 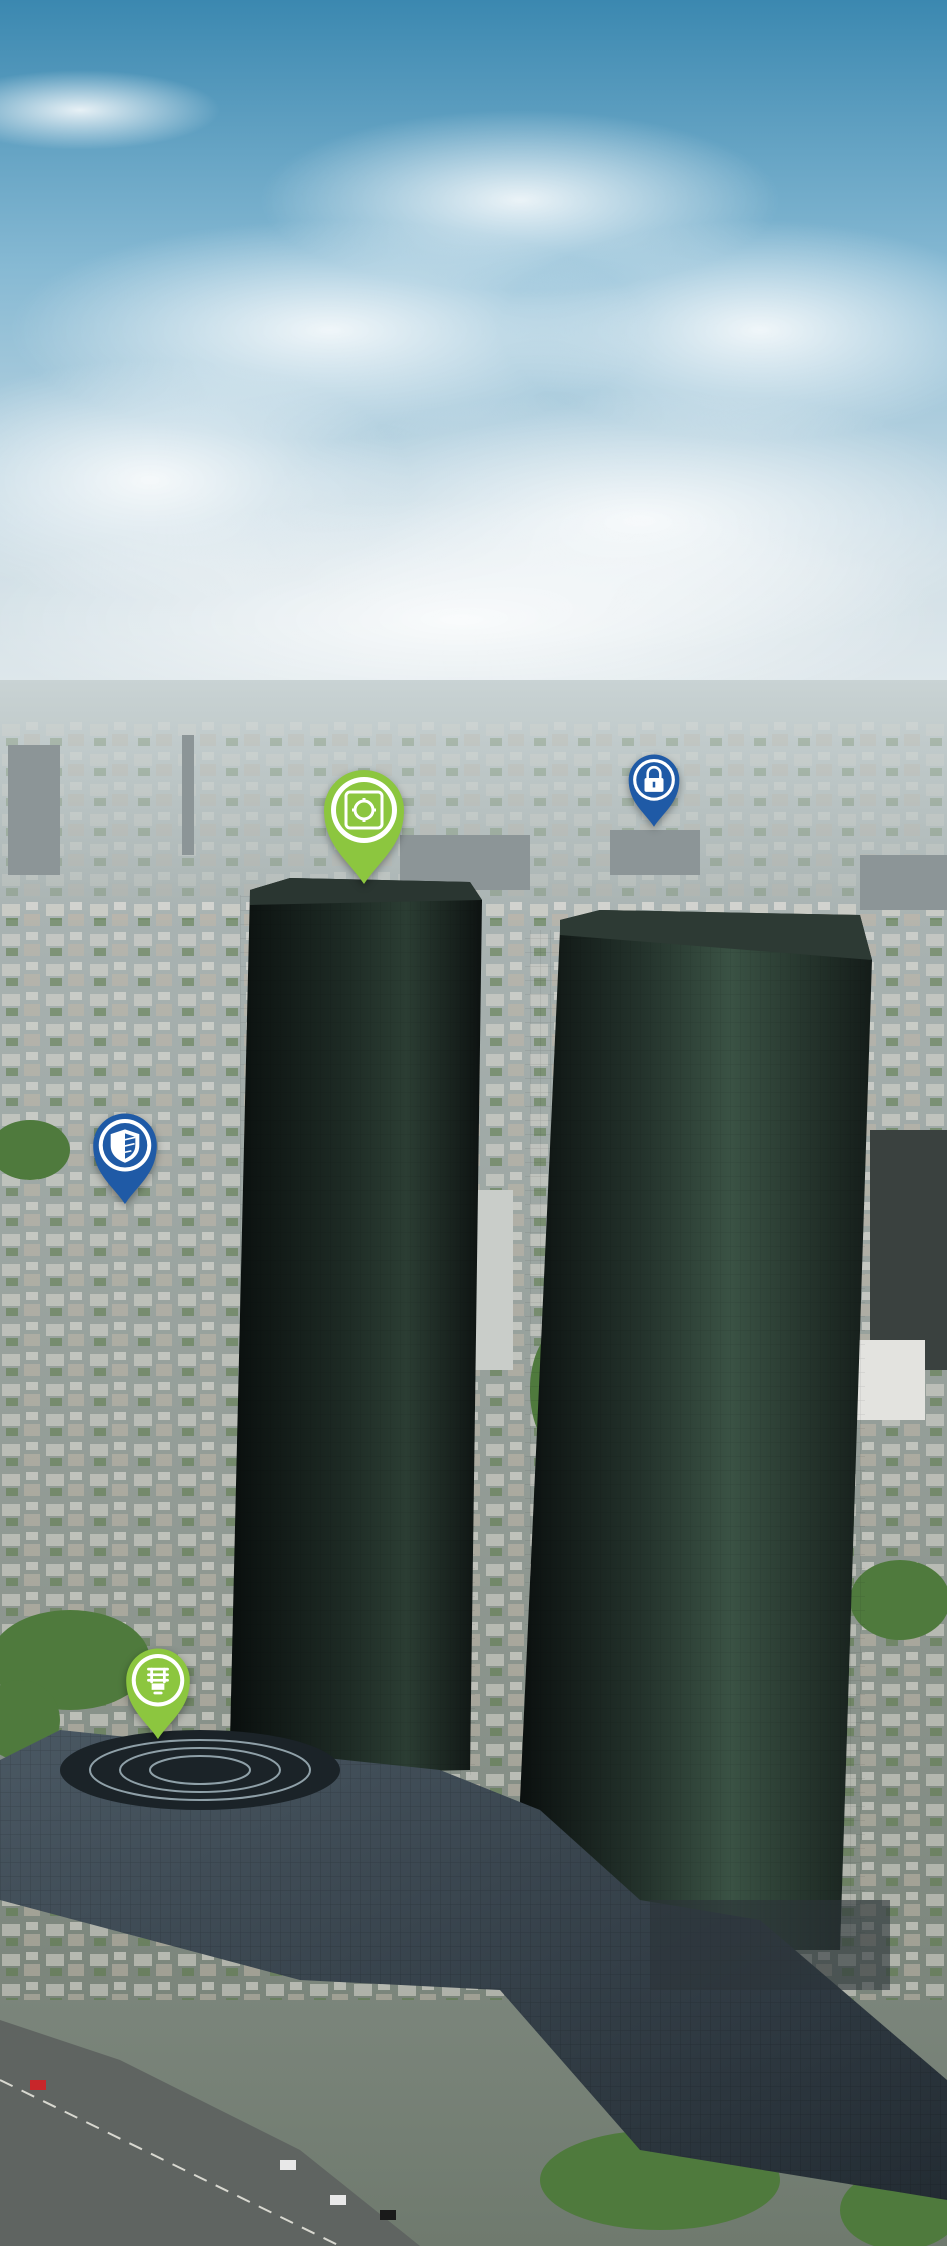 I want to click on lock-marker, so click(x=654, y=790).